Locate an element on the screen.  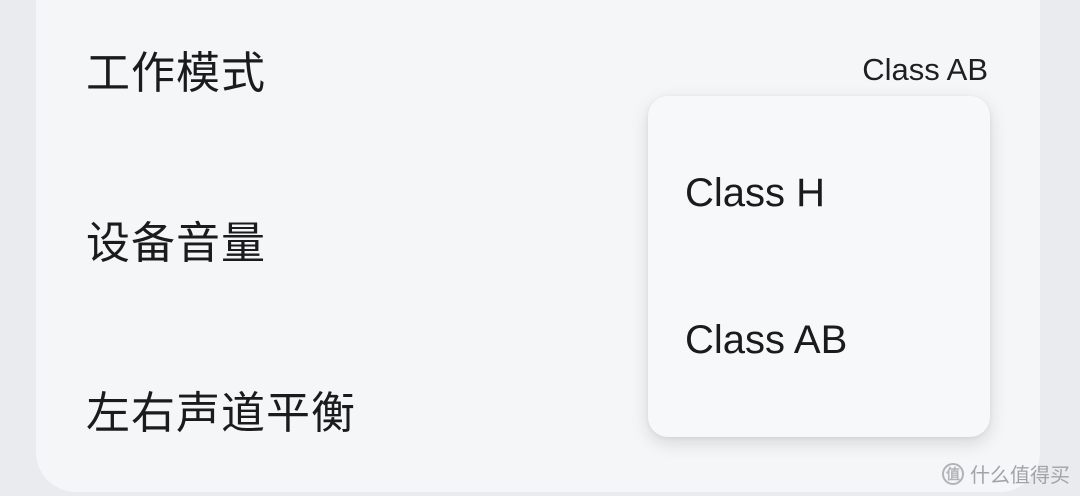
watermark: 值 什么值得买 is located at coordinates (1006, 473).